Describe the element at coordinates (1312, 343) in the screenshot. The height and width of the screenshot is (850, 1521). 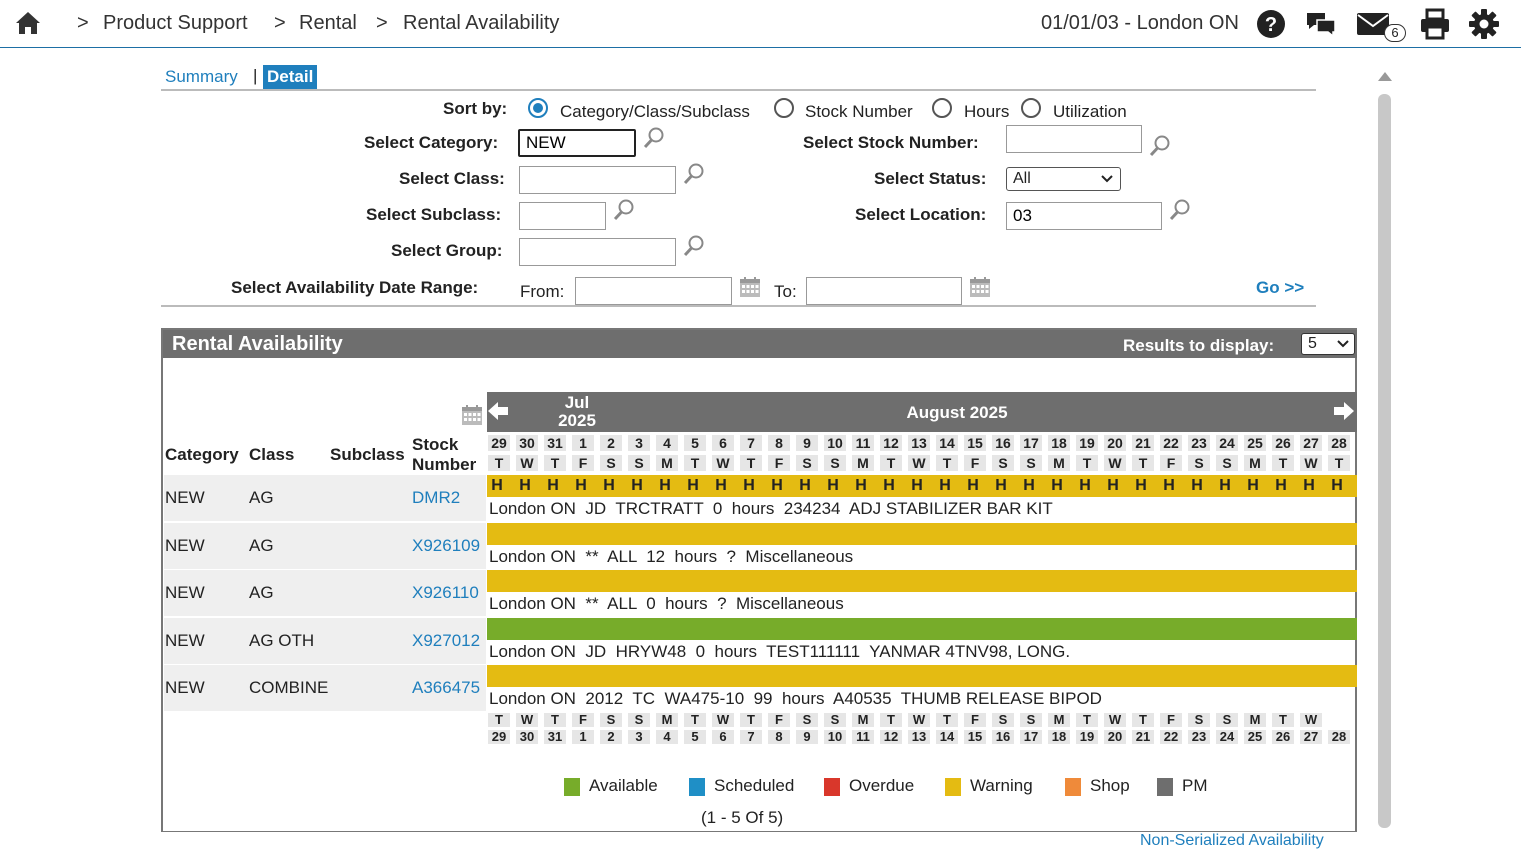
I see `results-to-display-value: 5` at that location.